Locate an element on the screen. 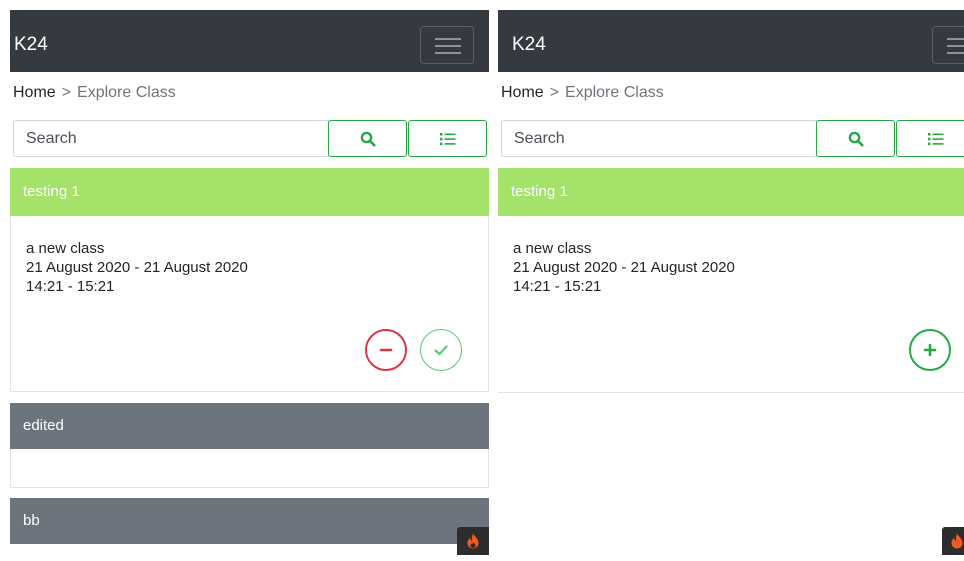 The image size is (964, 561). minus-icon is located at coordinates (386, 350).